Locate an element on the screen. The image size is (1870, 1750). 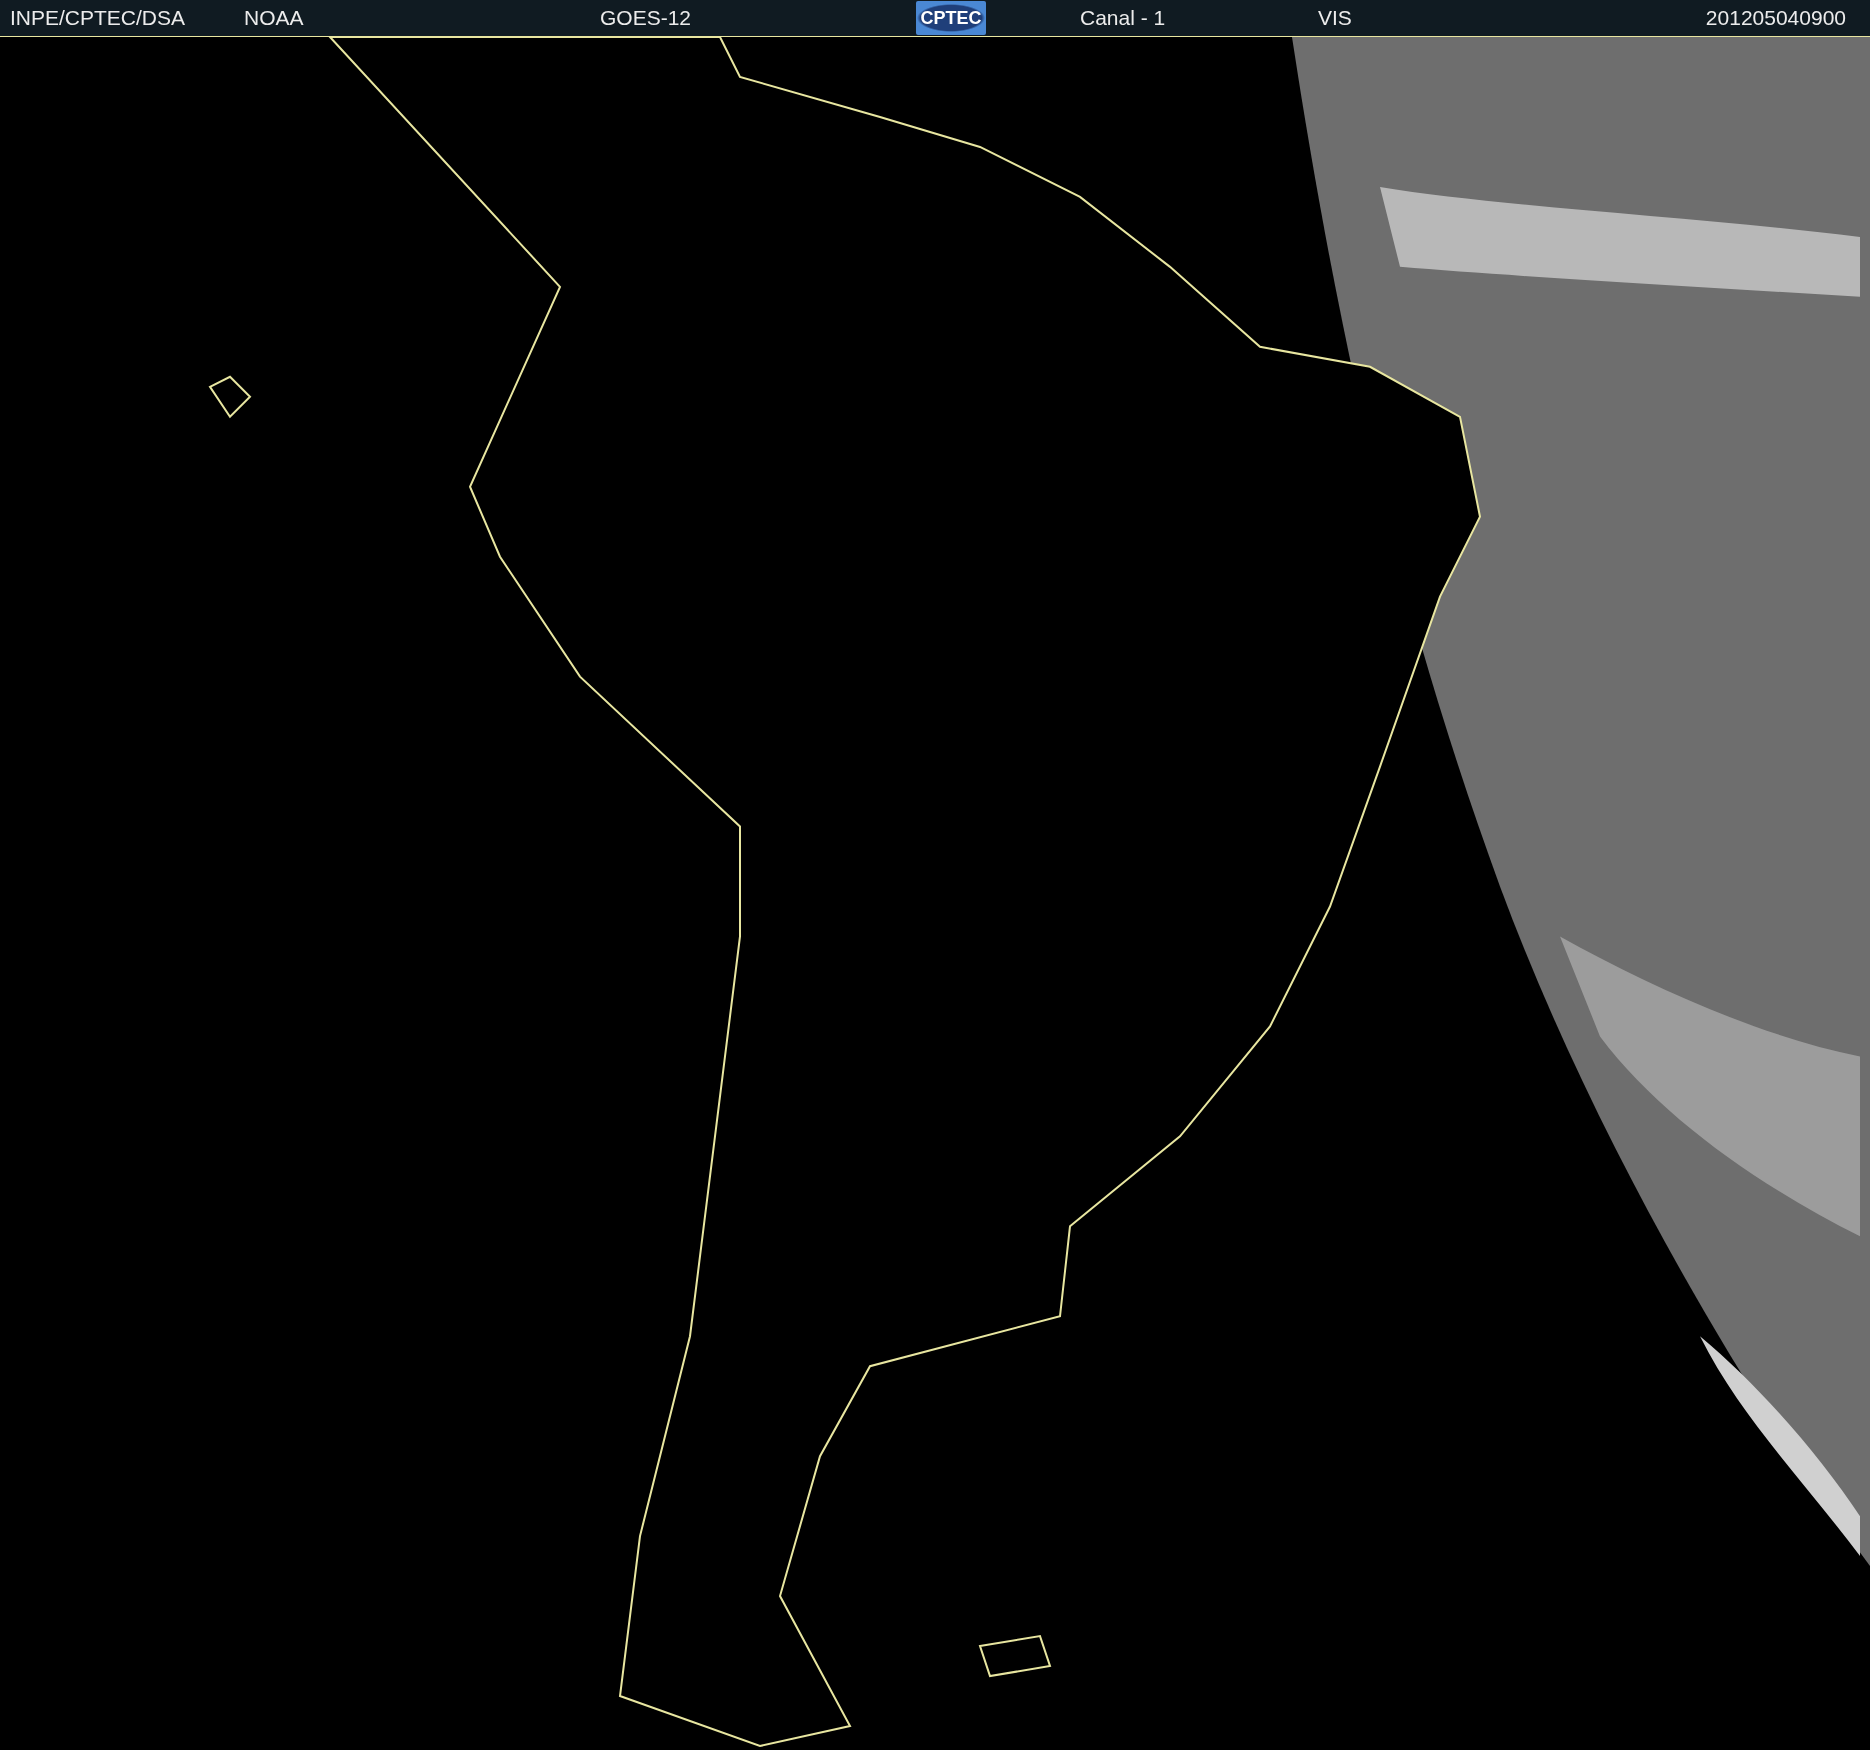
header-label: INPE/CPTEC/DSA is located at coordinates (98, 18).